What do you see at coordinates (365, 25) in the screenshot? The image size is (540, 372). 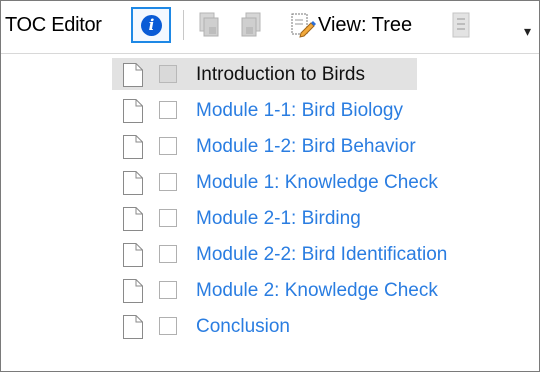 I see `view-mode-button: View: Tree` at bounding box center [365, 25].